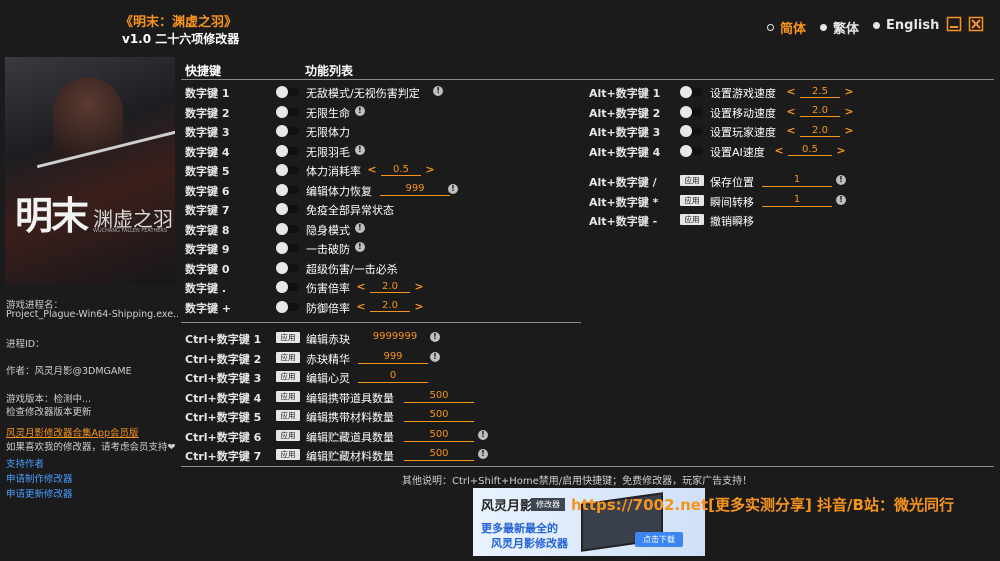  I want to click on function-label: 体力消耗率, so click(333, 171).